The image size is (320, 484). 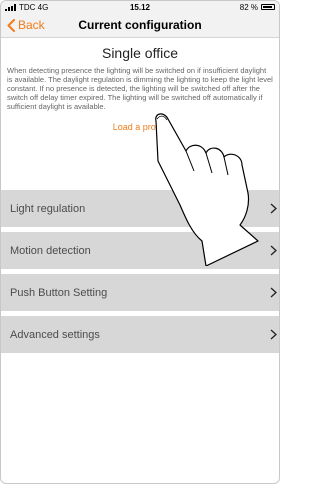 I want to click on battery-icon, so click(x=268, y=7).